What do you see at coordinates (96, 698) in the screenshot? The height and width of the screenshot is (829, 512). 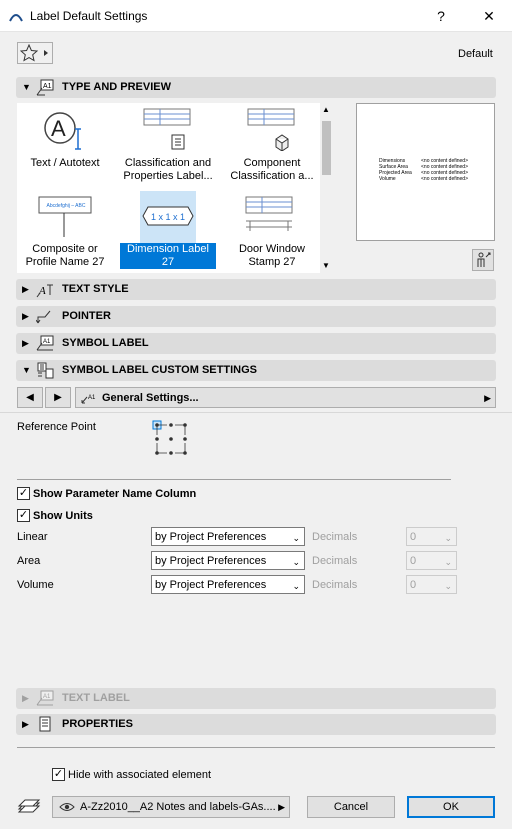 I see `section-label: TEXT LABEL` at bounding box center [96, 698].